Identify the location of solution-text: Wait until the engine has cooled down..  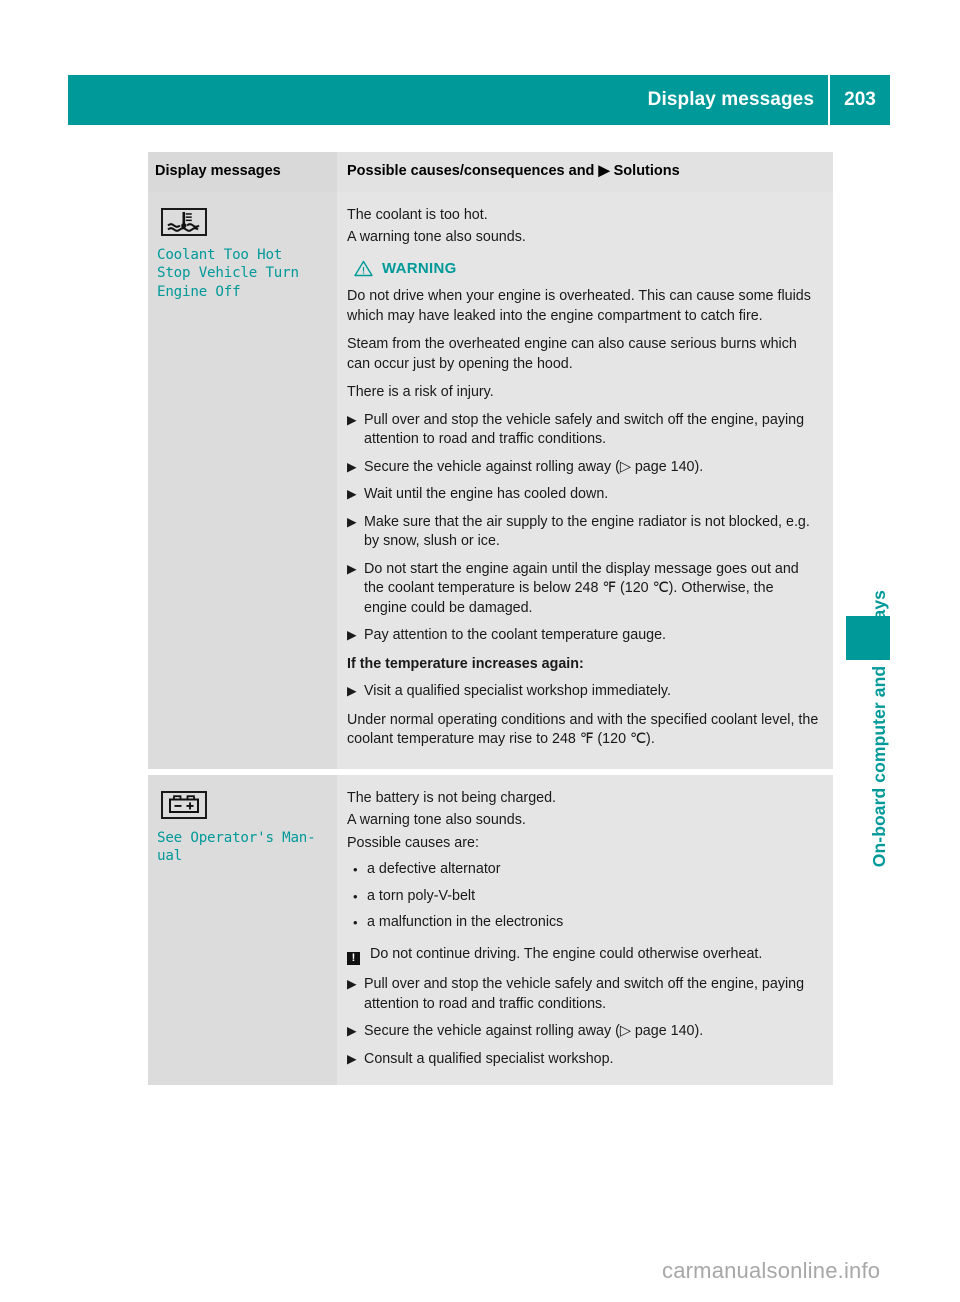
(486, 494).